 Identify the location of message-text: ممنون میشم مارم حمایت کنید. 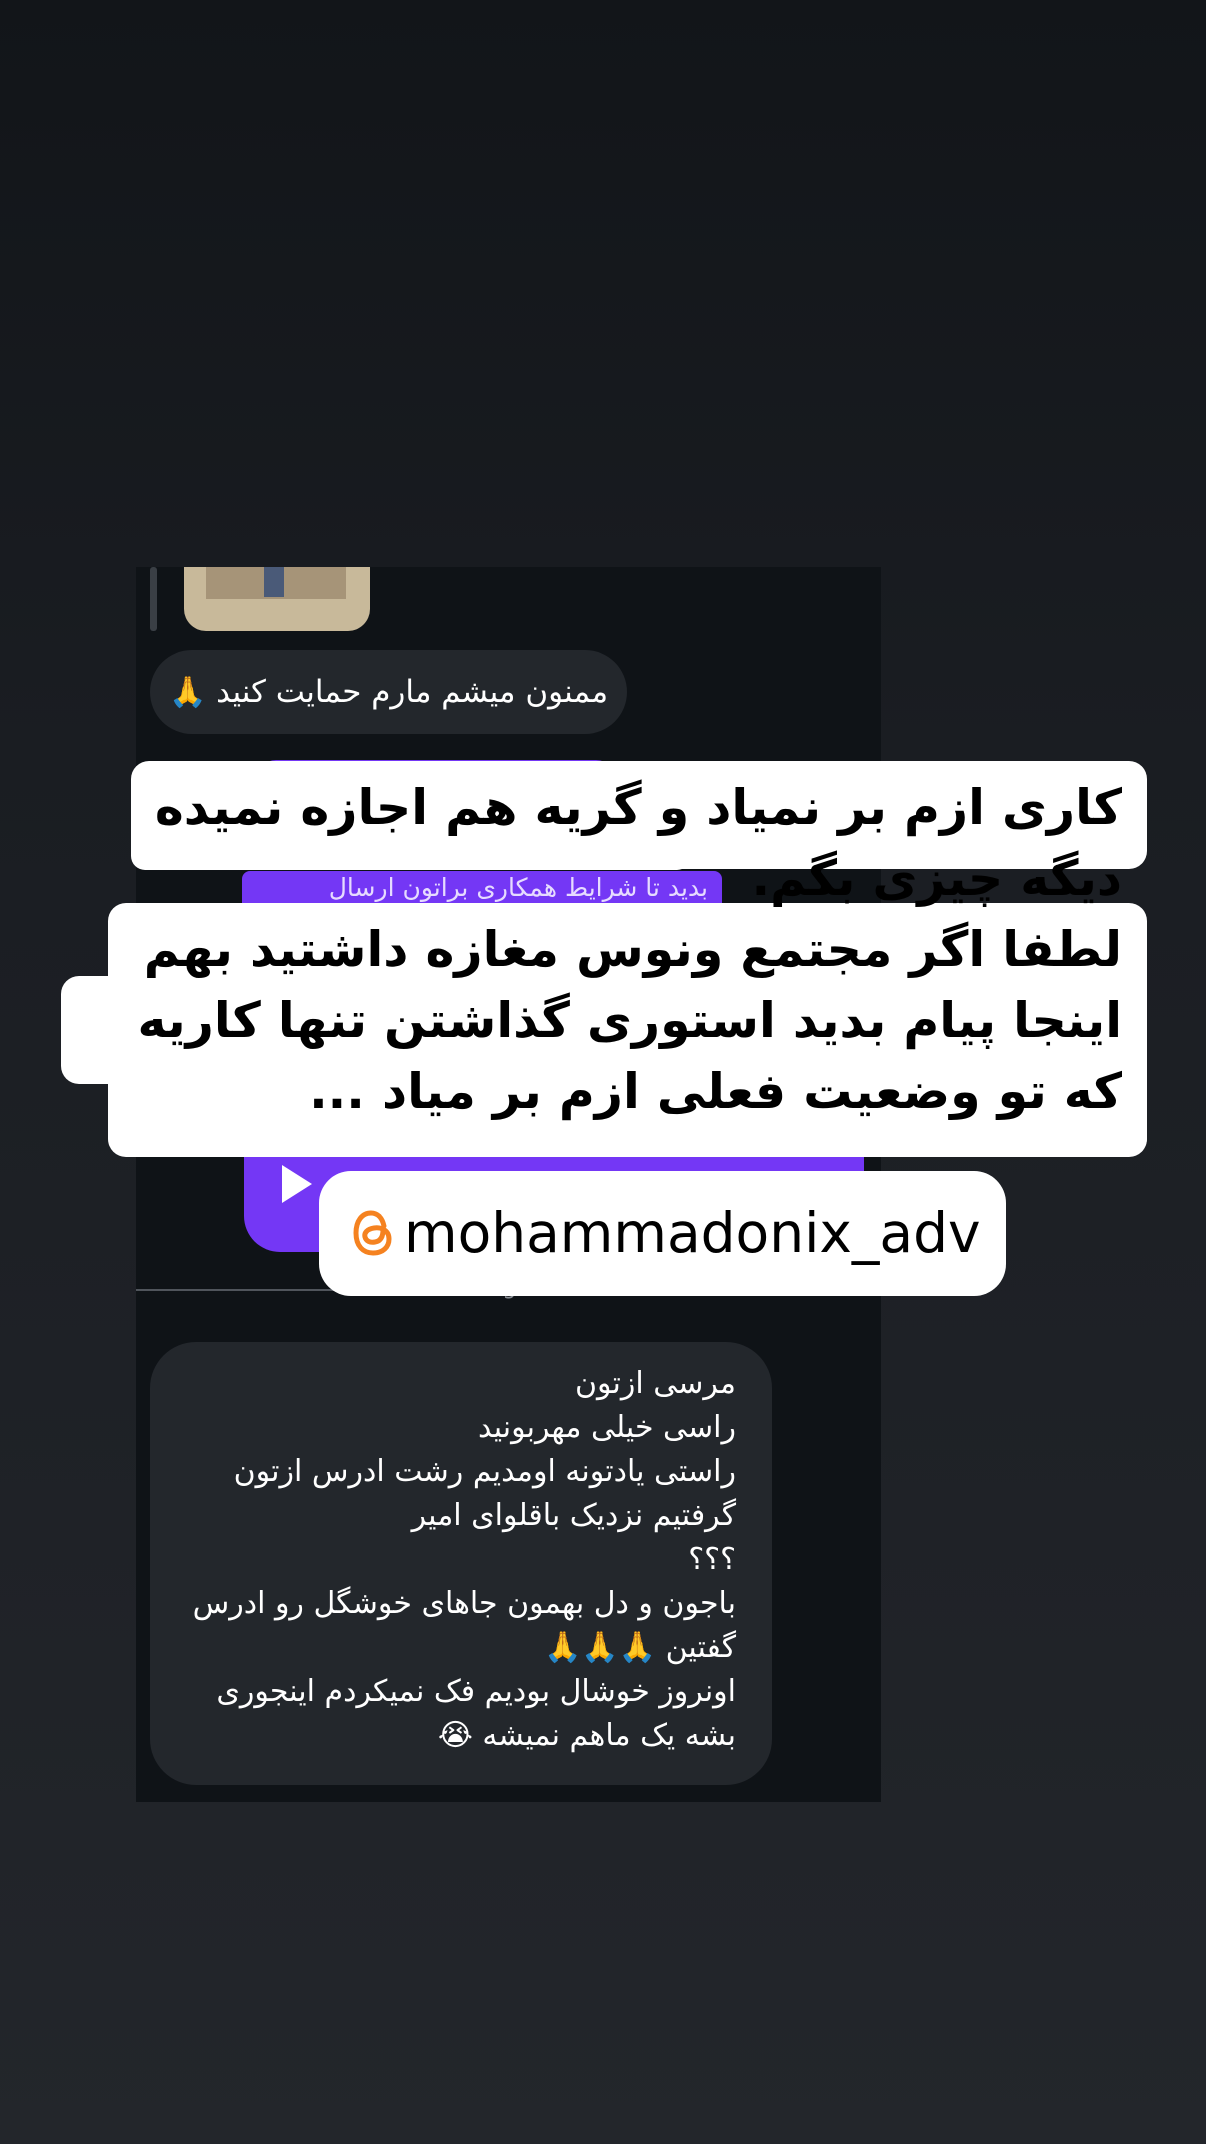
(412, 692).